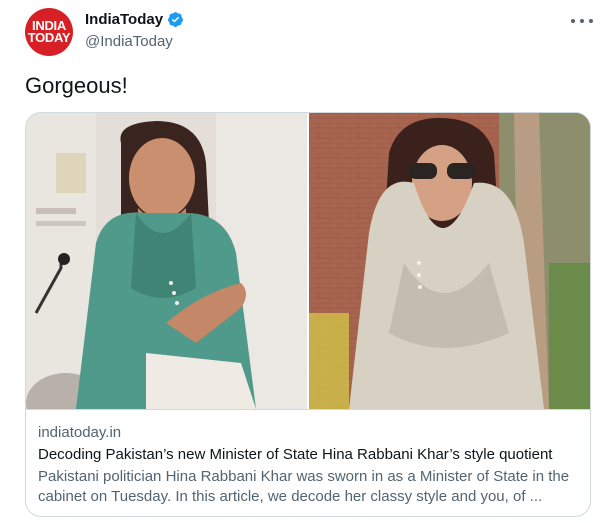  What do you see at coordinates (175, 19) in the screenshot?
I see `verified-badge-icon` at bounding box center [175, 19].